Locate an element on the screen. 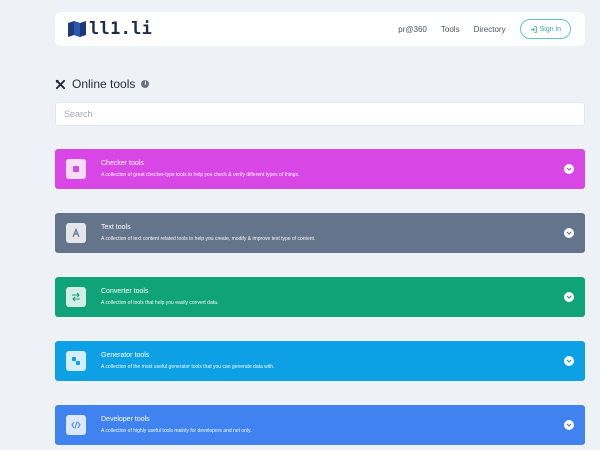 This screenshot has height=450, width=600. nav-links: pr@360 Tools Directory Sign in is located at coordinates (484, 29).